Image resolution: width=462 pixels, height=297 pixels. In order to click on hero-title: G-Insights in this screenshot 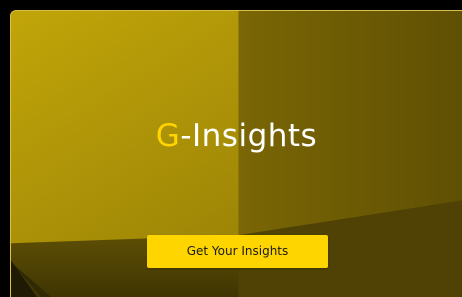, I will do `click(236, 136)`.